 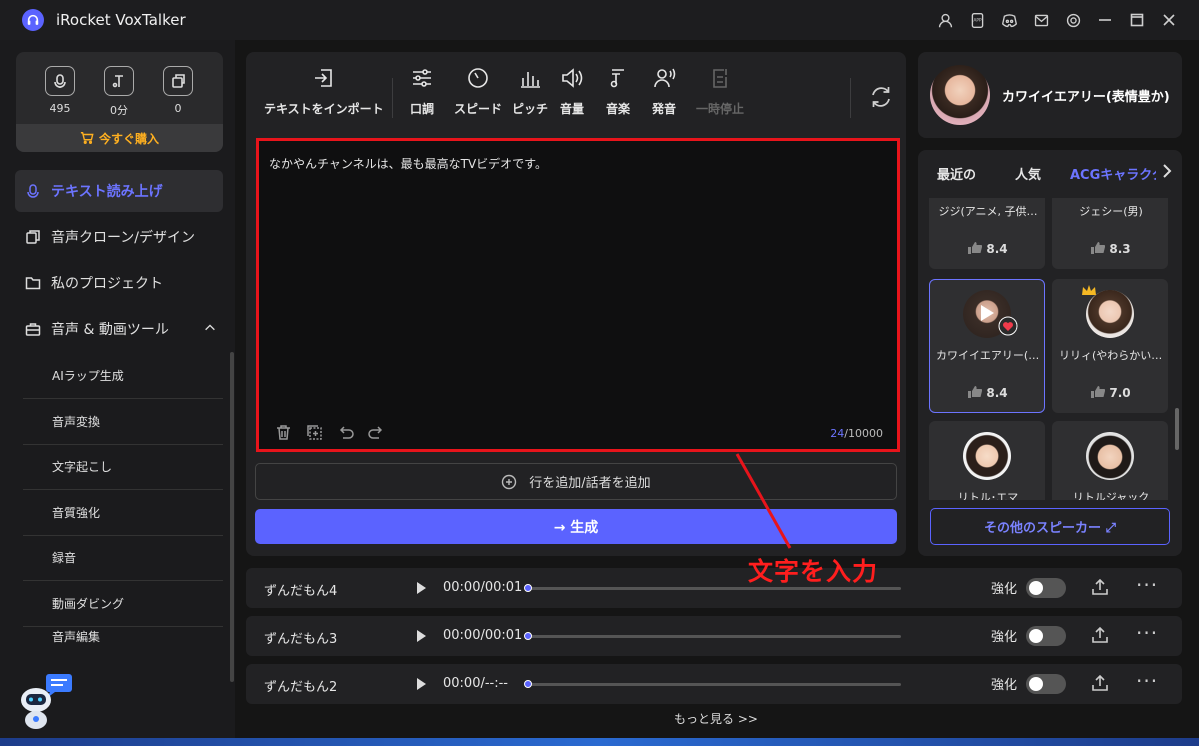 What do you see at coordinates (232, 517) in the screenshot?
I see `sidebar-scrollbar` at bounding box center [232, 517].